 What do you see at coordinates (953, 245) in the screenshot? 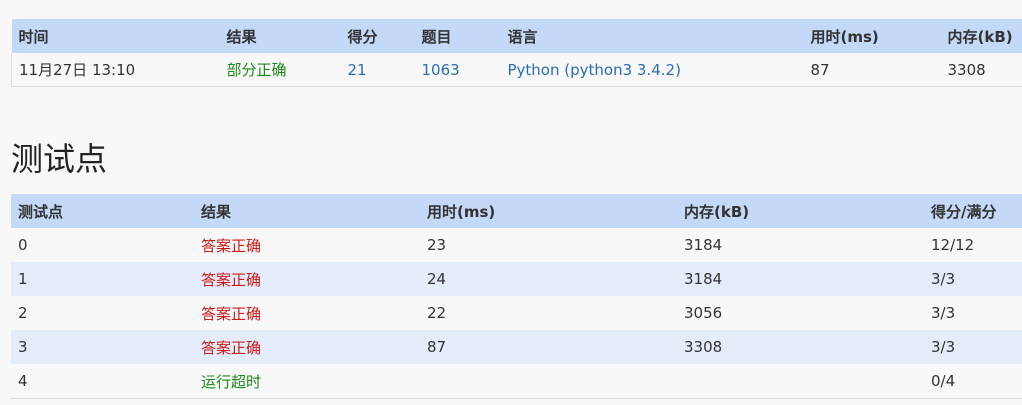
I see `test-score: 12/12` at bounding box center [953, 245].